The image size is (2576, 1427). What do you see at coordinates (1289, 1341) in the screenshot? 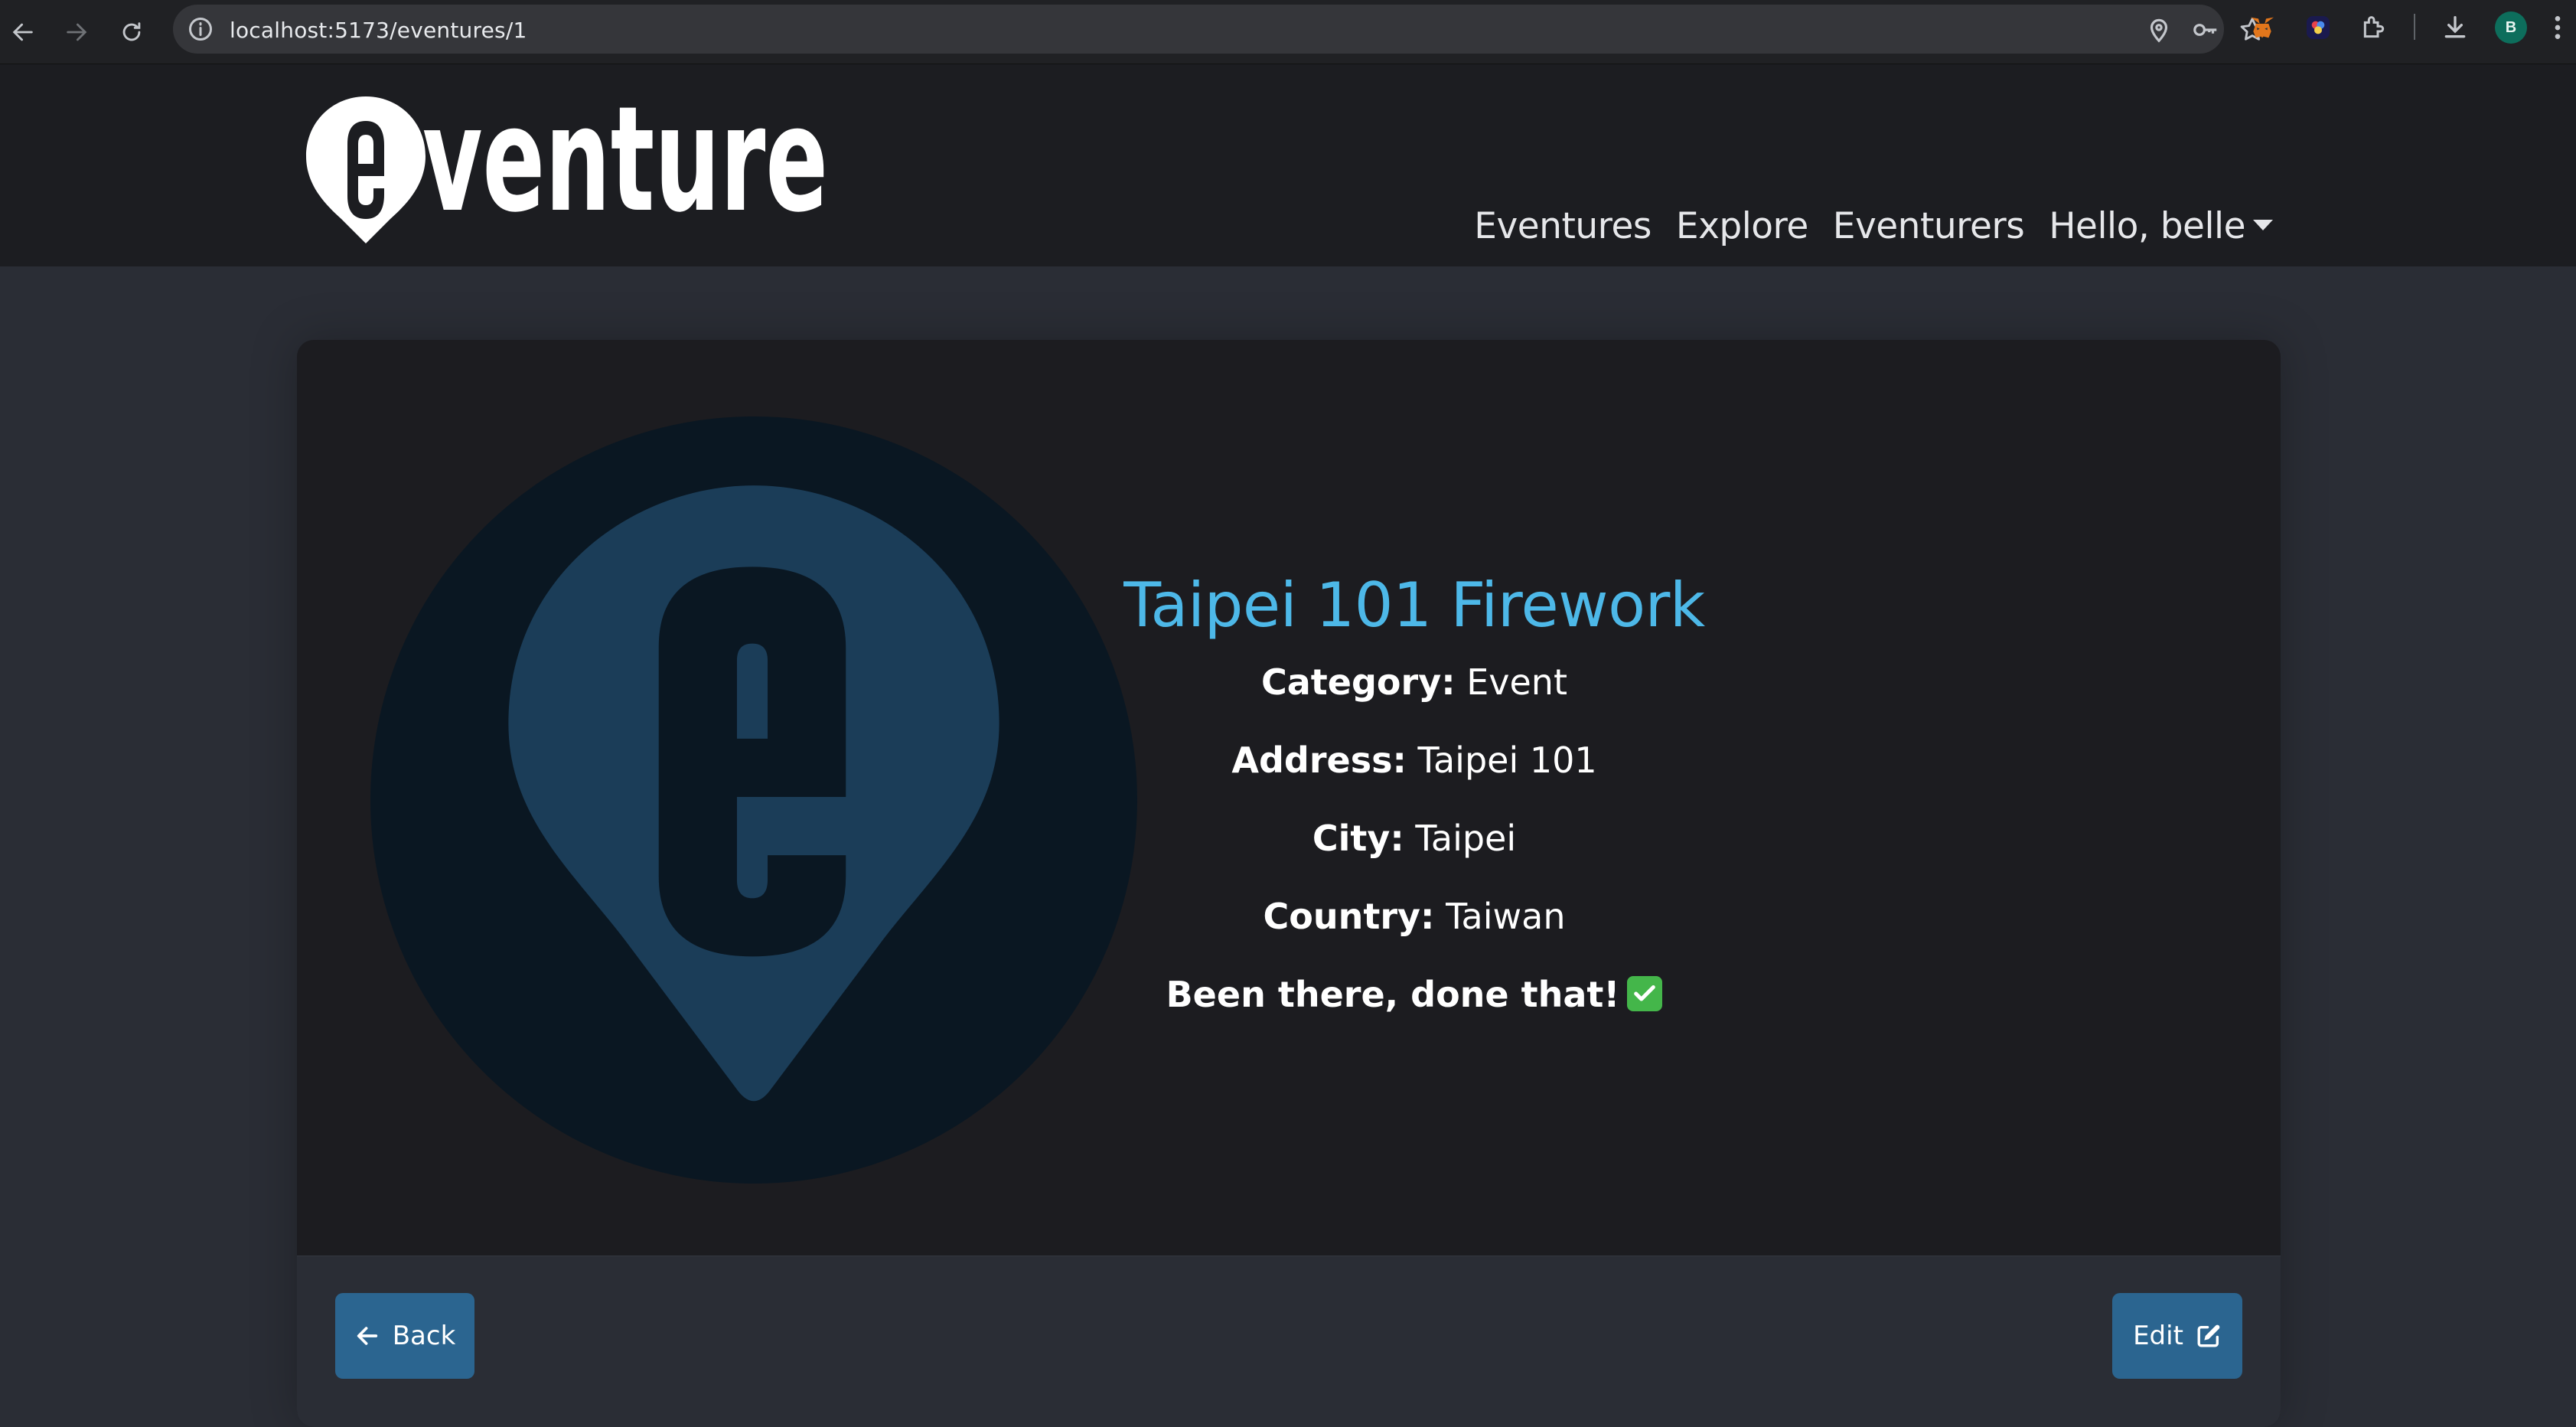
I see `card-footer: Back Edit` at bounding box center [1289, 1341].